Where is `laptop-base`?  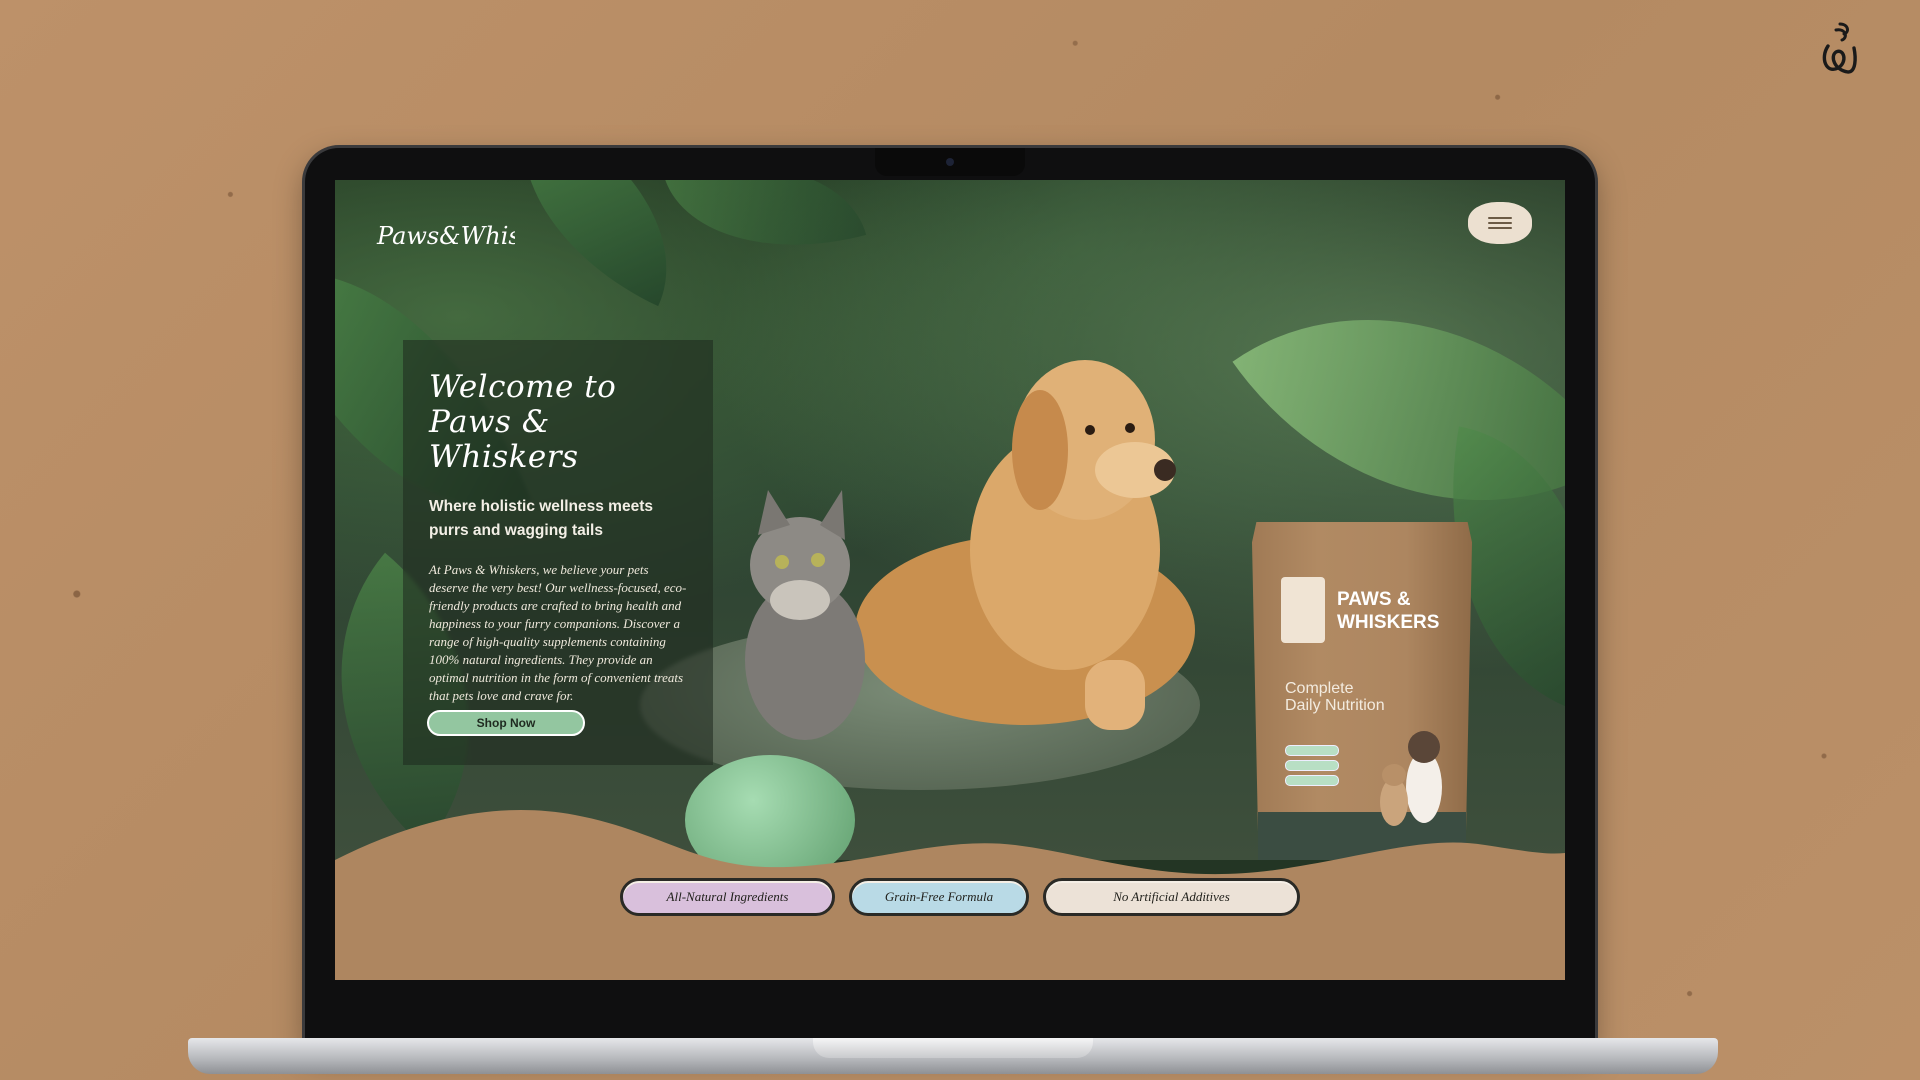 laptop-base is located at coordinates (953, 1056).